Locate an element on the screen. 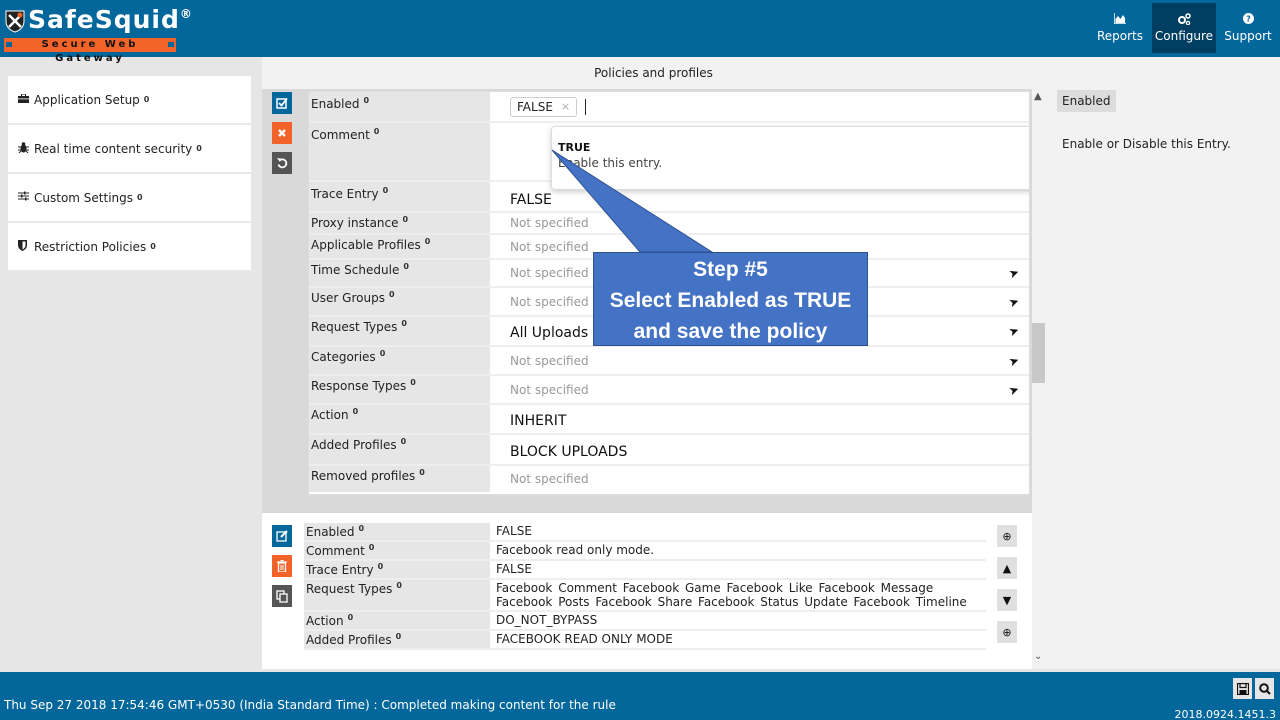 The height and width of the screenshot is (720, 1280). response-types-select: Not specified ➤ is located at coordinates (759, 389).